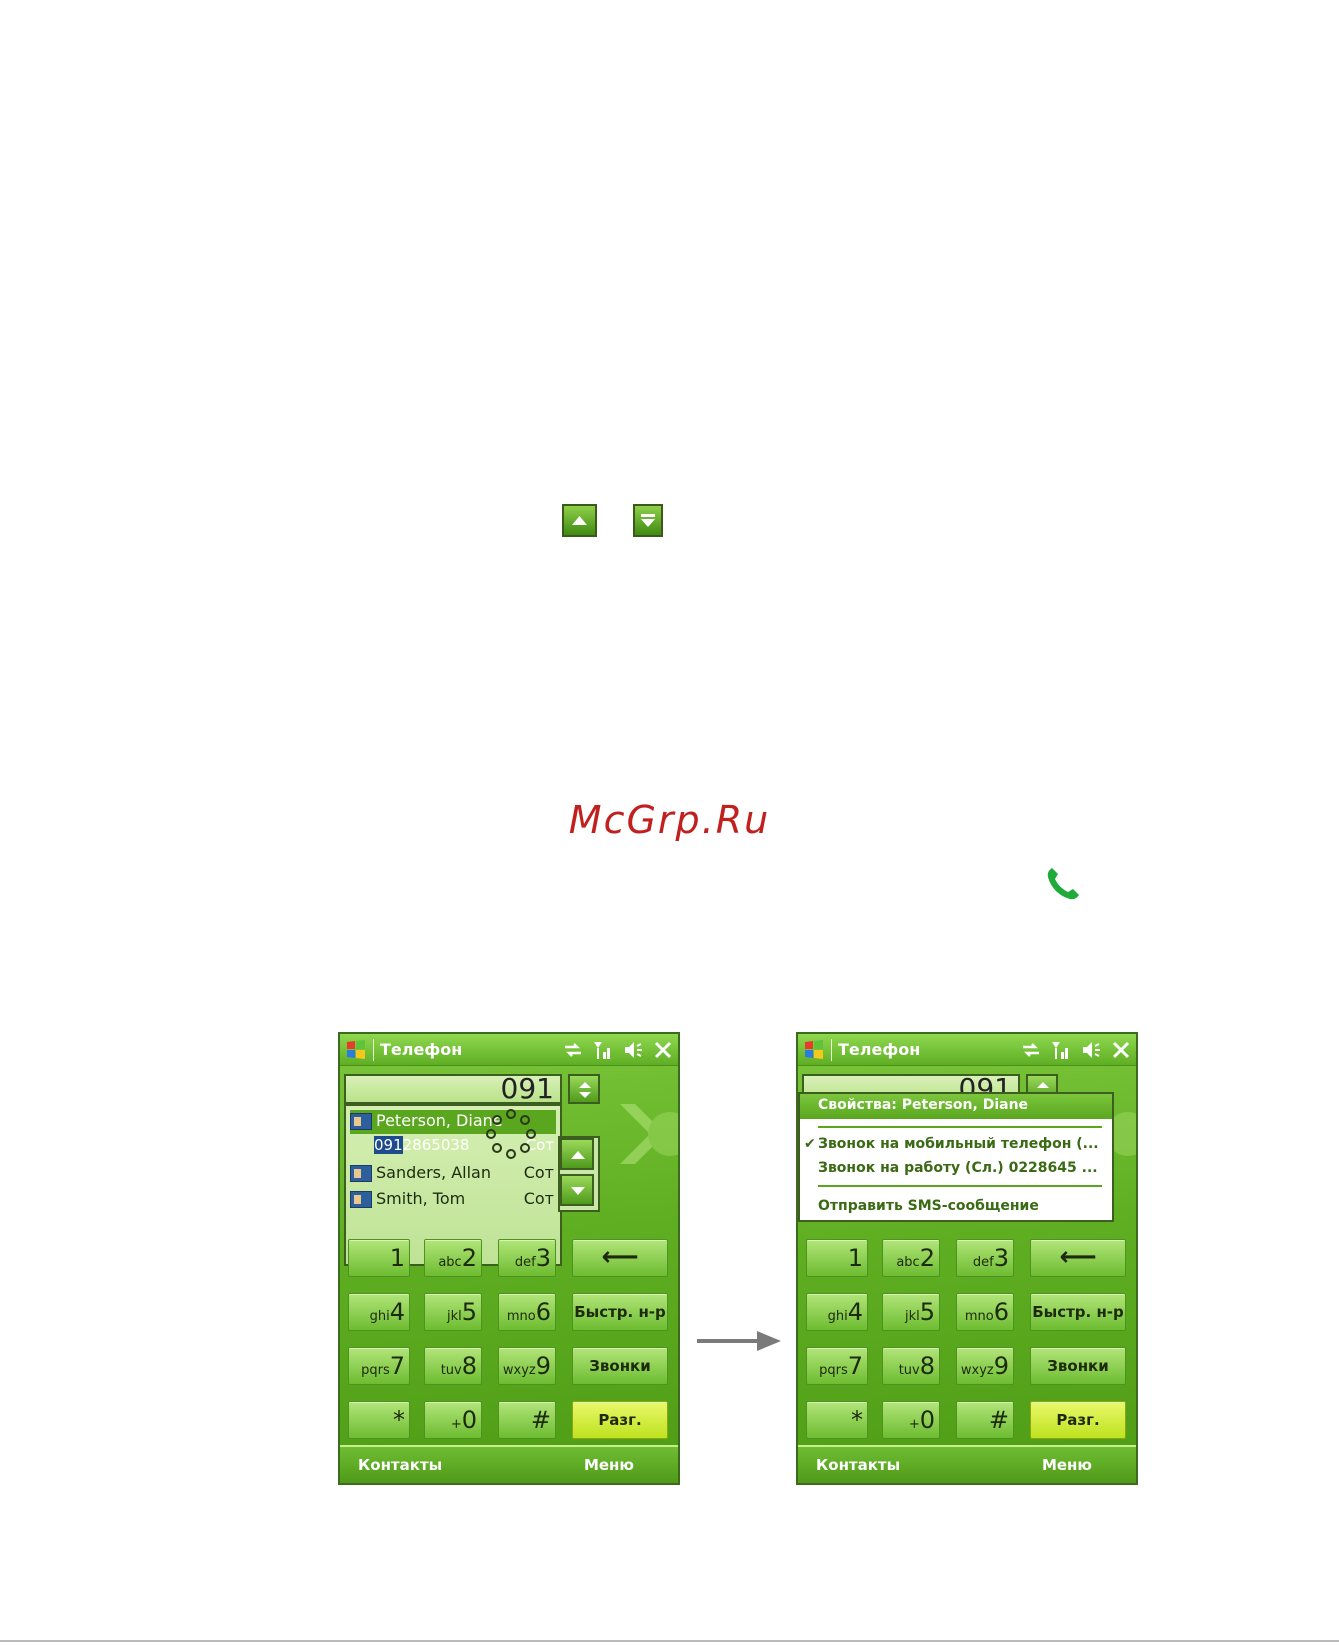 This screenshot has height=1645, width=1339. I want to click on scroll-down-button, so click(577, 1190).